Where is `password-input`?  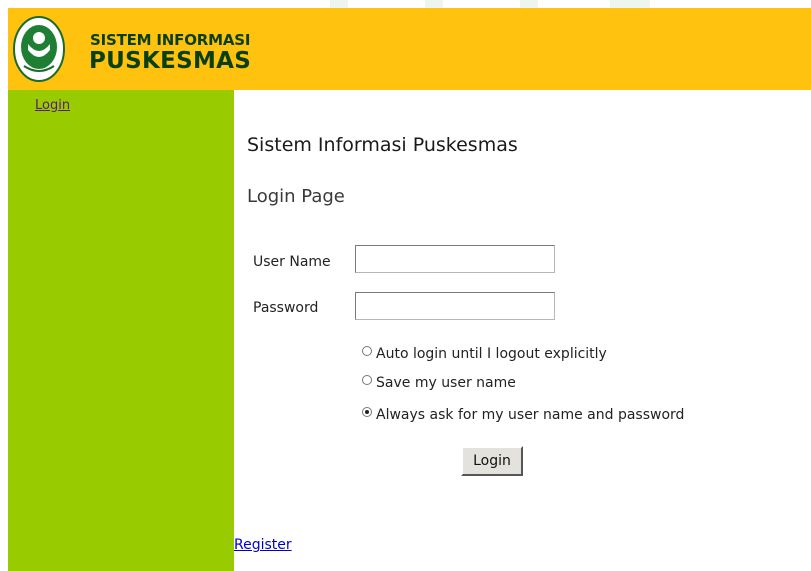
password-input is located at coordinates (455, 306).